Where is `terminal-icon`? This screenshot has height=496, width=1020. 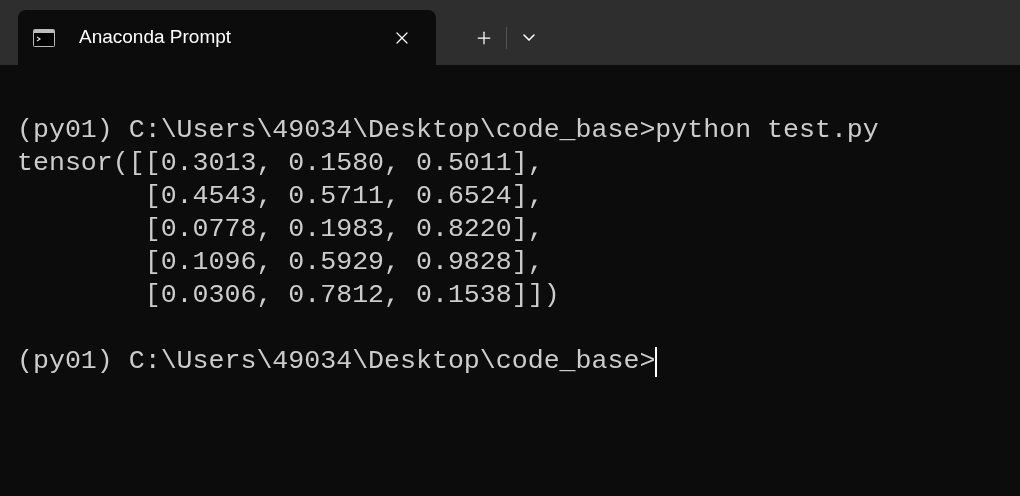
terminal-icon is located at coordinates (44, 37).